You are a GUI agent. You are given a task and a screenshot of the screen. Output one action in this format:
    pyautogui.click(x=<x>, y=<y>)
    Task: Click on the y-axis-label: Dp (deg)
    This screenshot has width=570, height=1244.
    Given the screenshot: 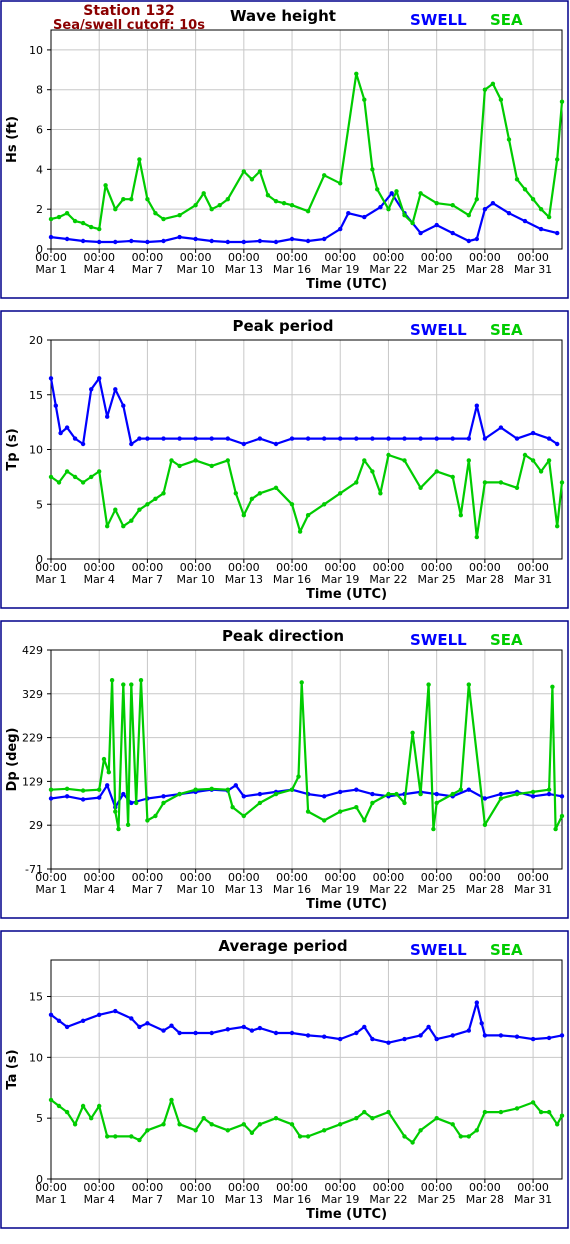 What is the action you would take?
    pyautogui.click(x=12, y=760)
    